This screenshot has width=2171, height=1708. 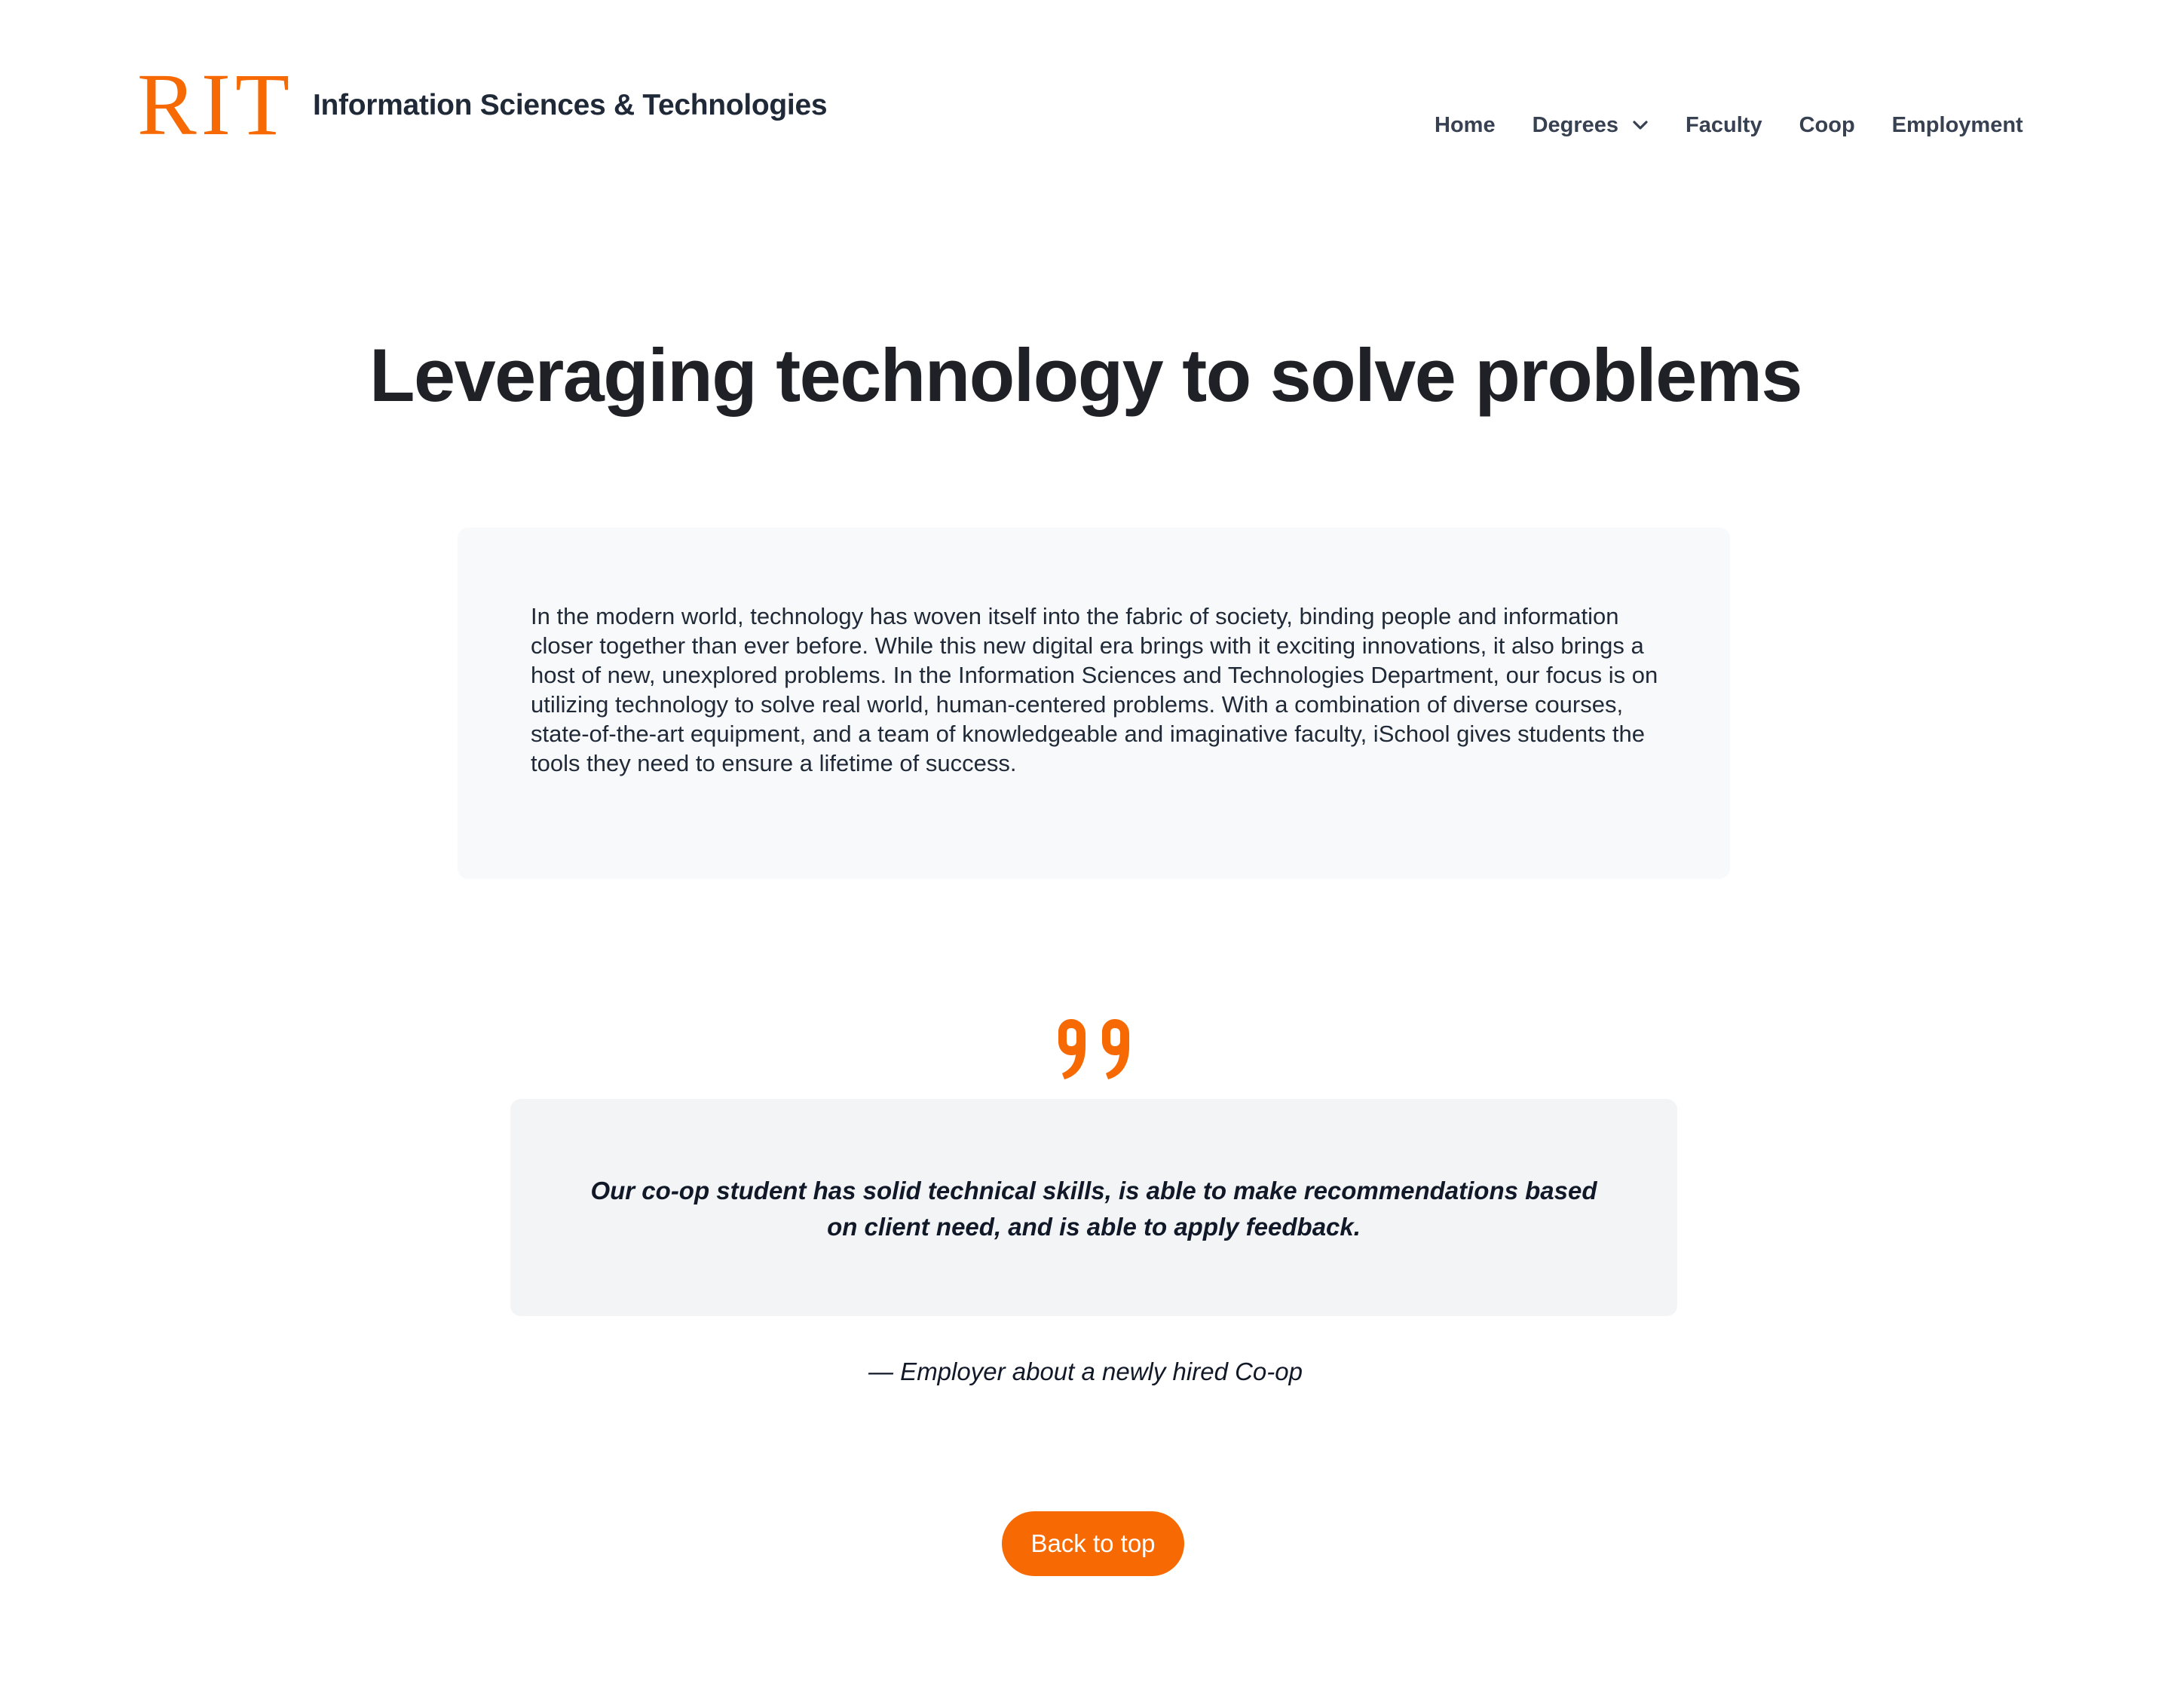 What do you see at coordinates (1957, 126) in the screenshot?
I see `nav-item-employment: Employment` at bounding box center [1957, 126].